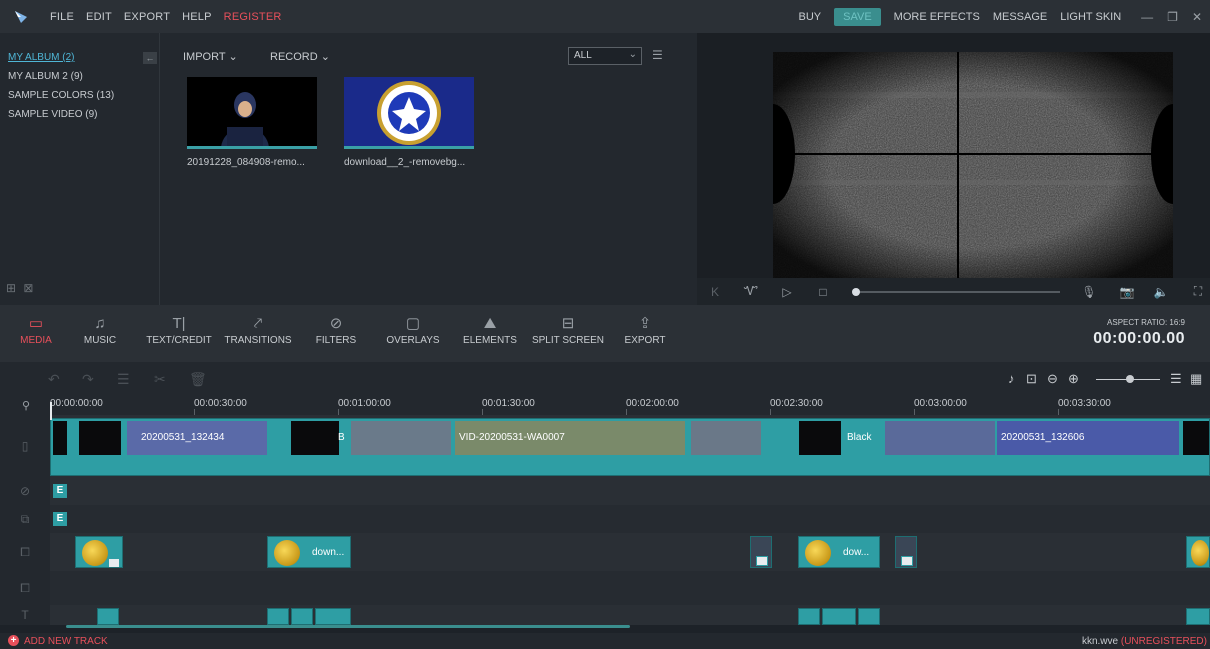 The image size is (1210, 649). I want to click on cut-icon: ✂, so click(160, 379).